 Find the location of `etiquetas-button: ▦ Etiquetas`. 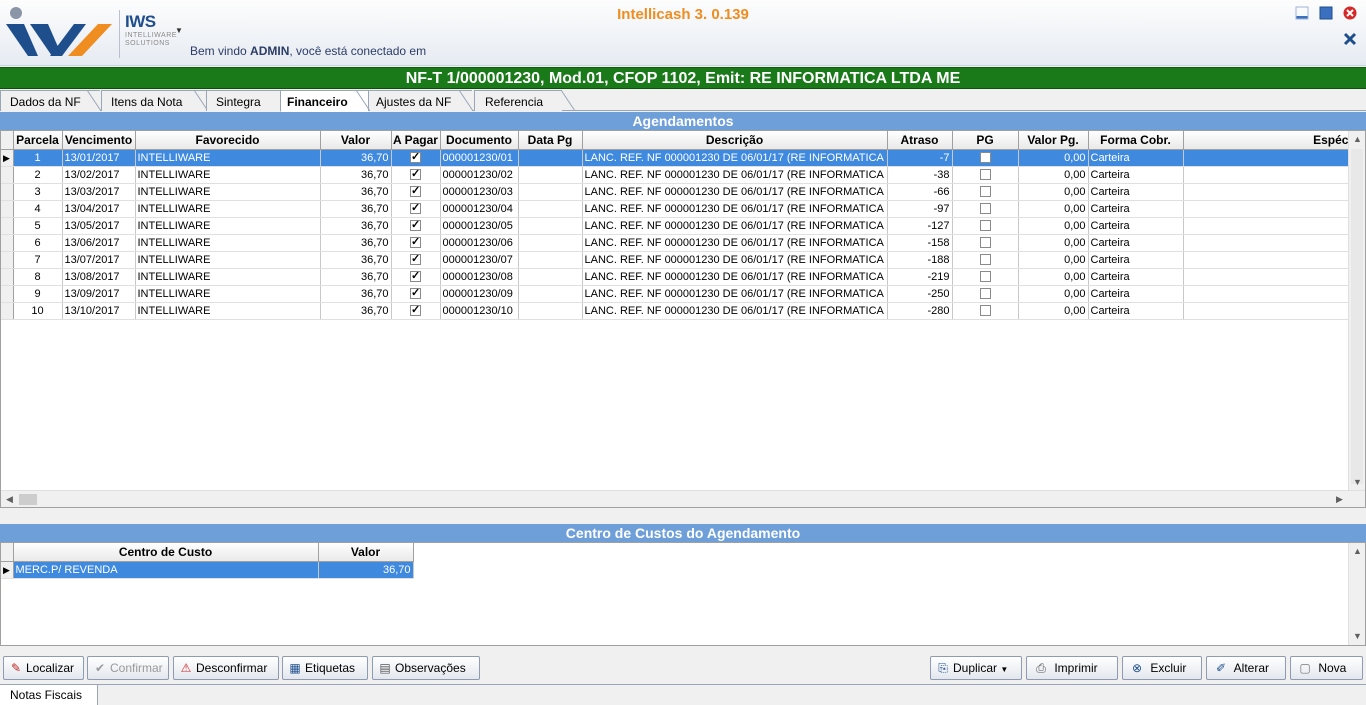

etiquetas-button: ▦ Etiquetas is located at coordinates (325, 668).